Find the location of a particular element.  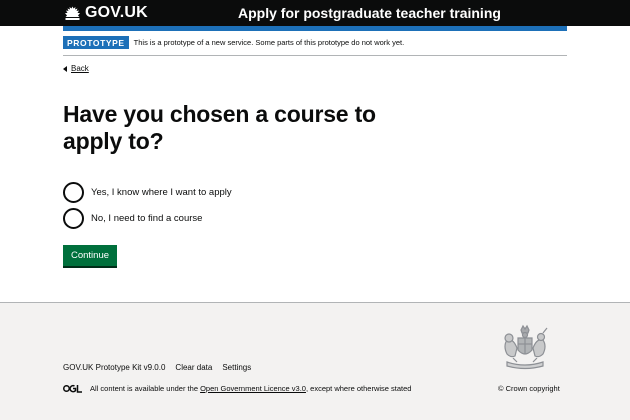

crown-copyright-link: © Crown copyright is located at coordinates (529, 388).